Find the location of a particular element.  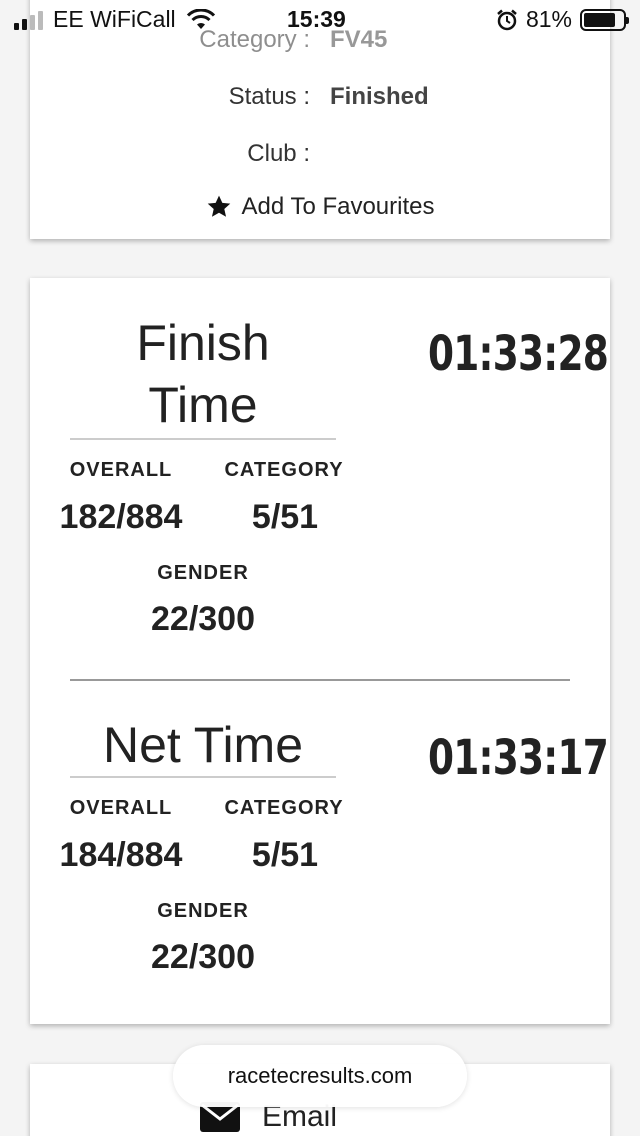

finish-time-value: 01:33:28 is located at coordinates (518, 354).